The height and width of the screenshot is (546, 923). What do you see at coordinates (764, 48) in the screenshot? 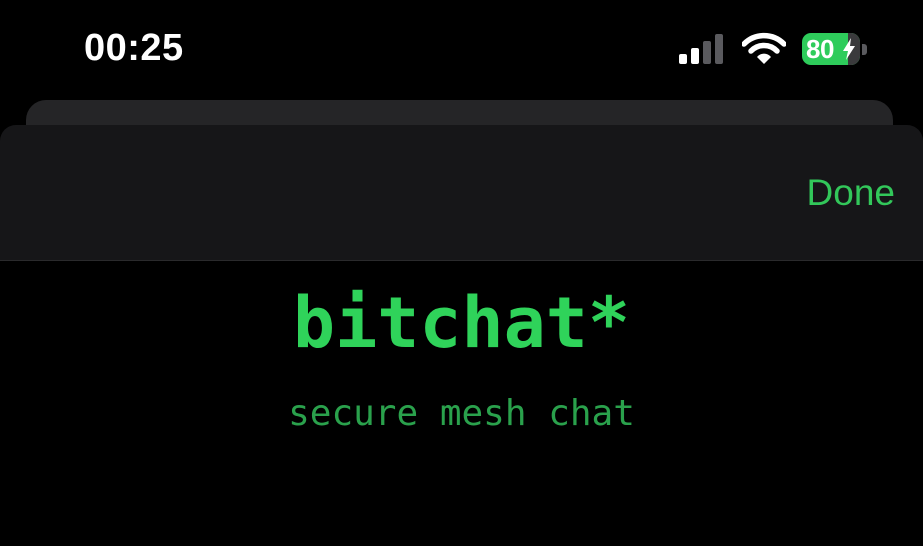
I see `wifi-icon` at bounding box center [764, 48].